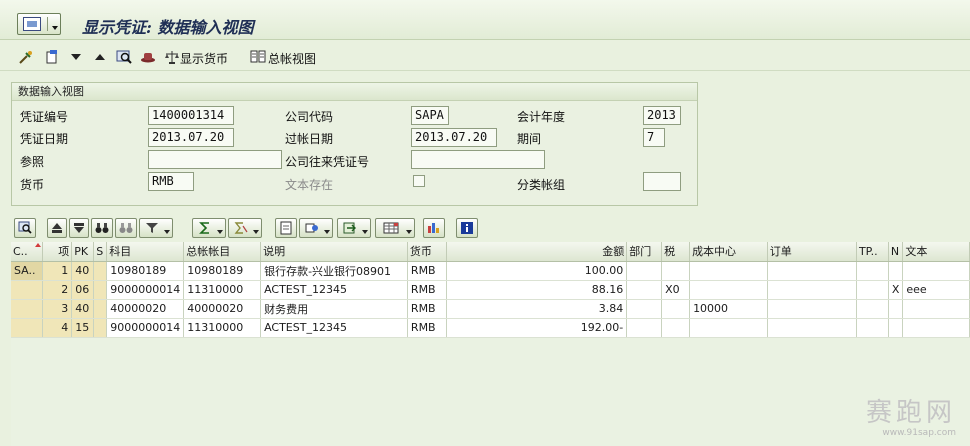 This screenshot has width=970, height=446. What do you see at coordinates (467, 228) in the screenshot?
I see `information-button` at bounding box center [467, 228].